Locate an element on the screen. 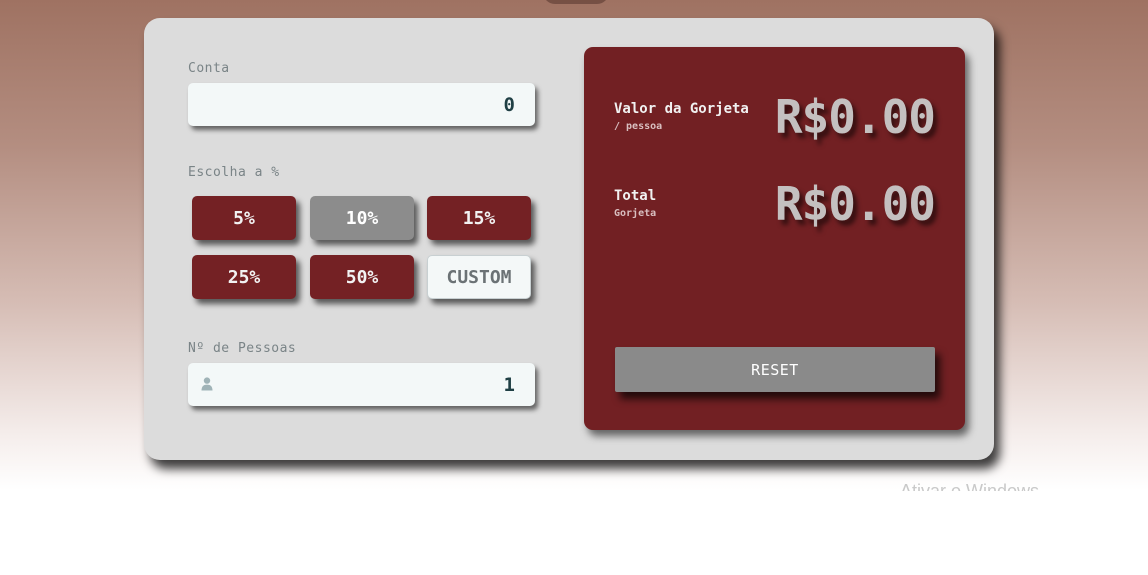 The image size is (1148, 575). bill-label: Conta is located at coordinates (209, 68).